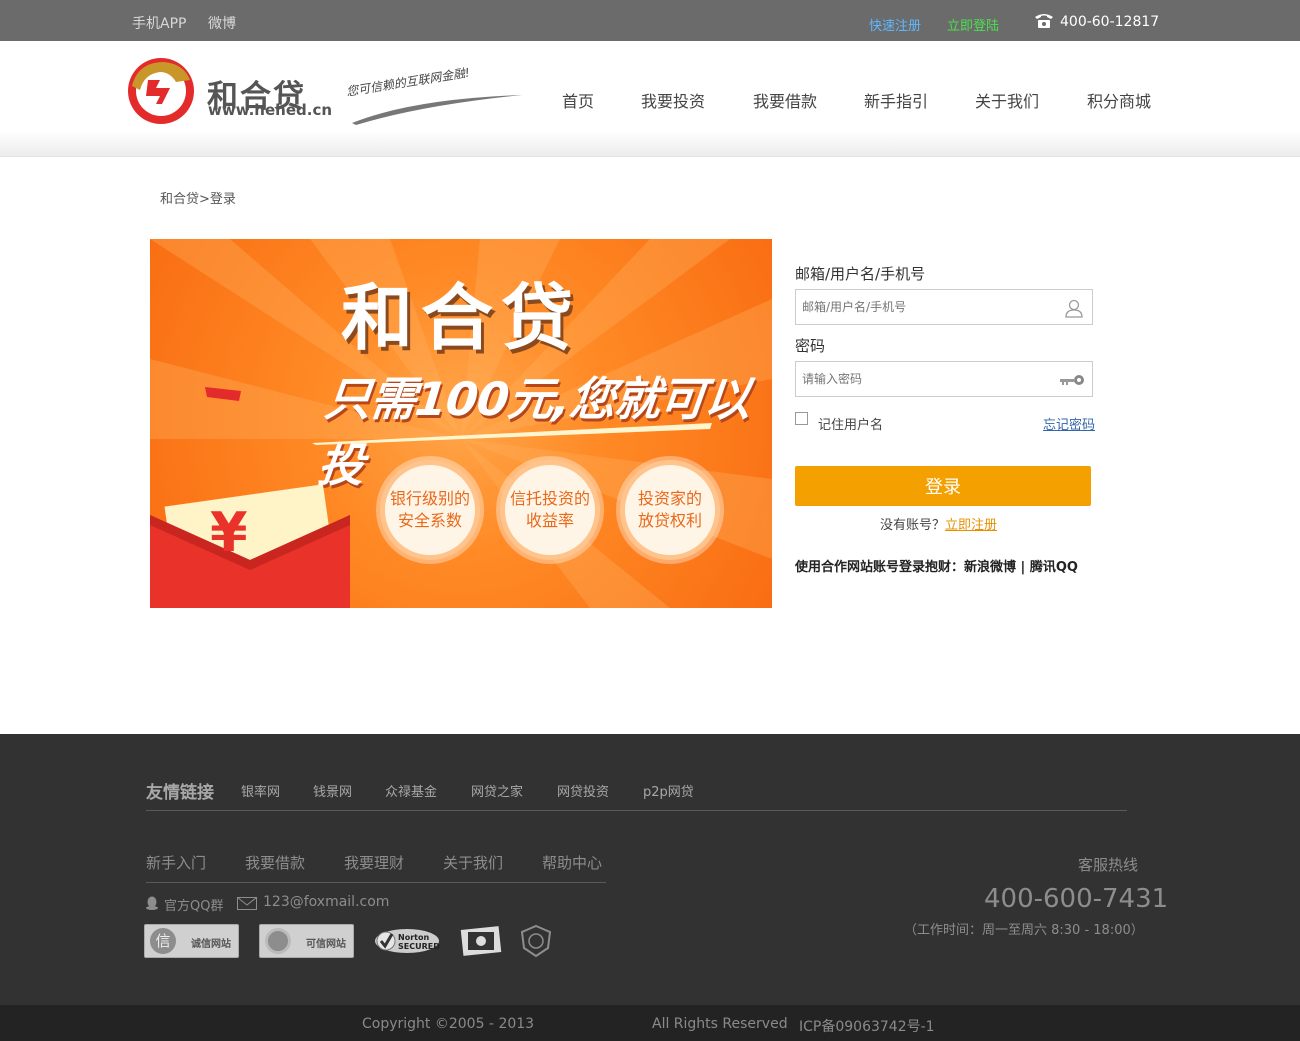  What do you see at coordinates (536, 941) in the screenshot?
I see `shield-icon` at bounding box center [536, 941].